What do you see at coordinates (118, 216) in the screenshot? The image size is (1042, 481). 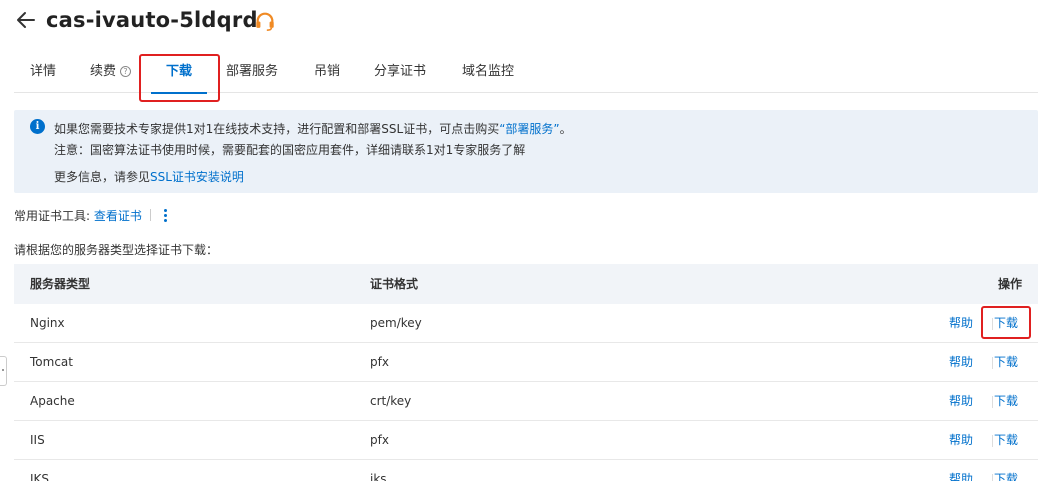 I see `view-certificate-link: 查看证书` at bounding box center [118, 216].